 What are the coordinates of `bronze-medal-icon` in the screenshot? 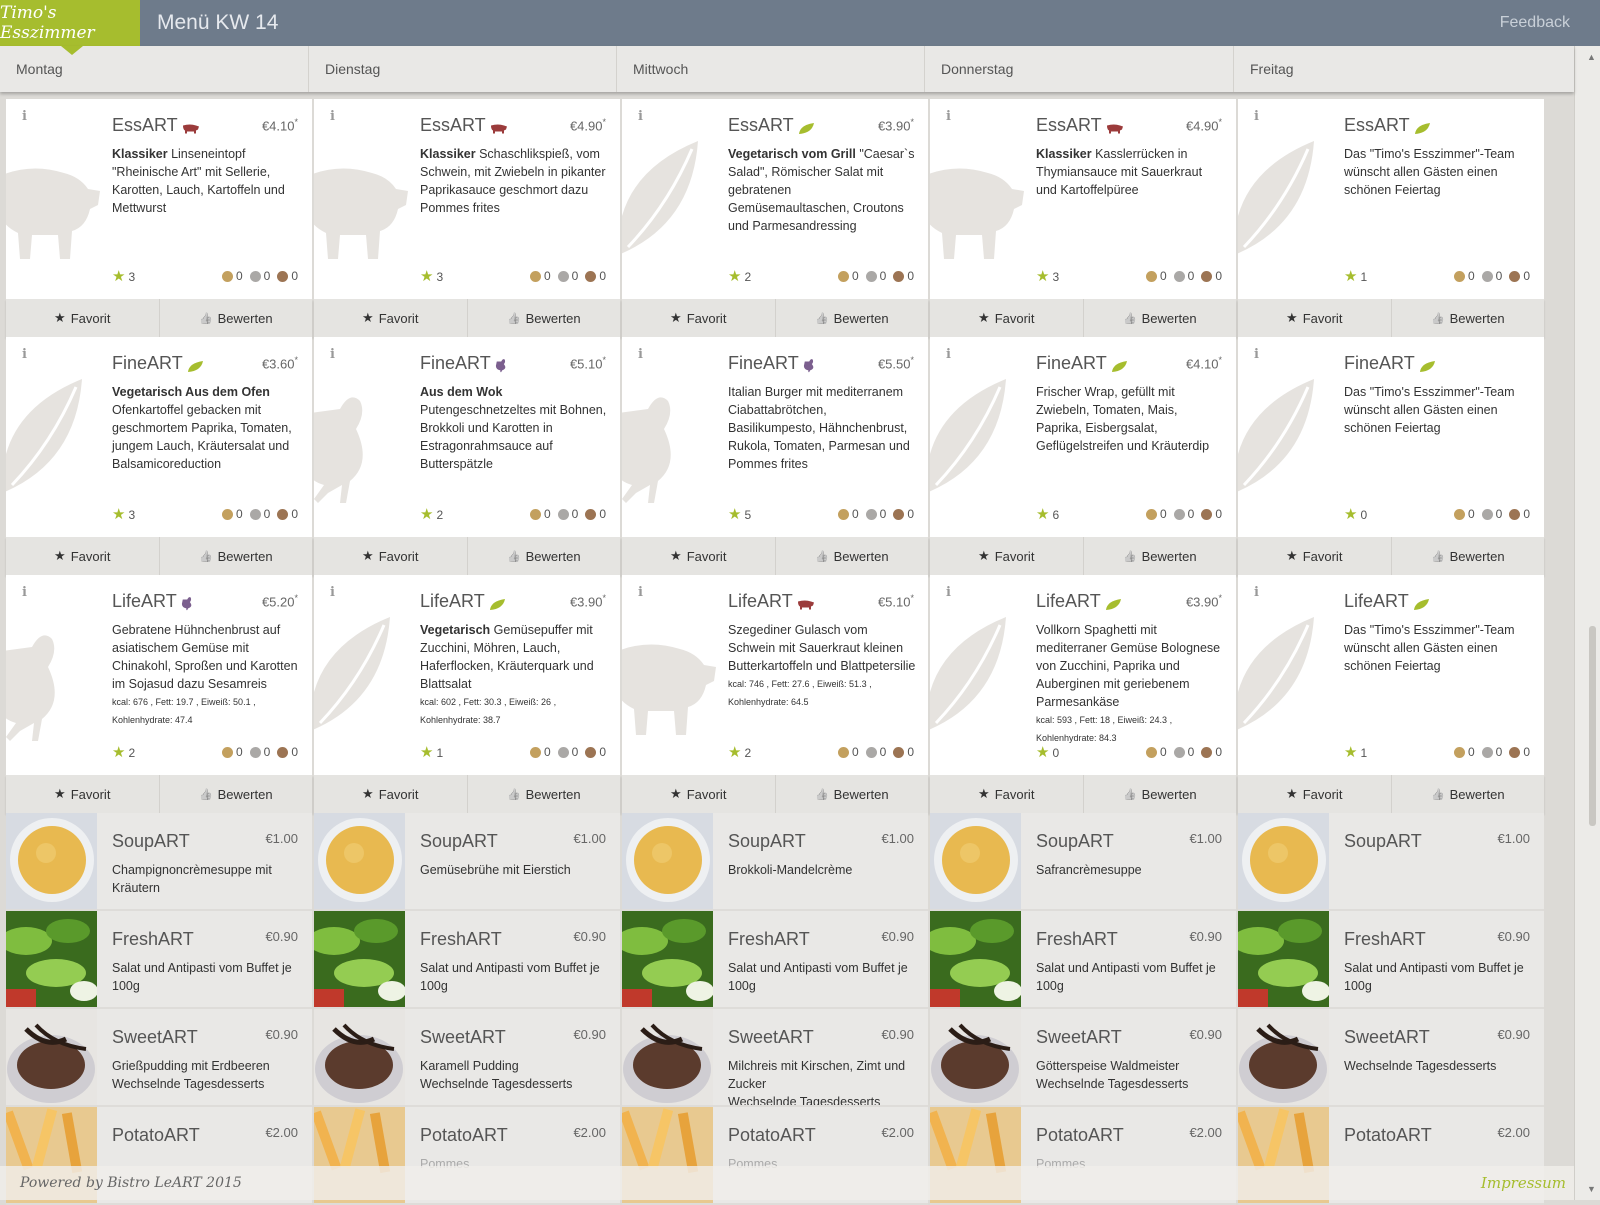 It's located at (283, 514).